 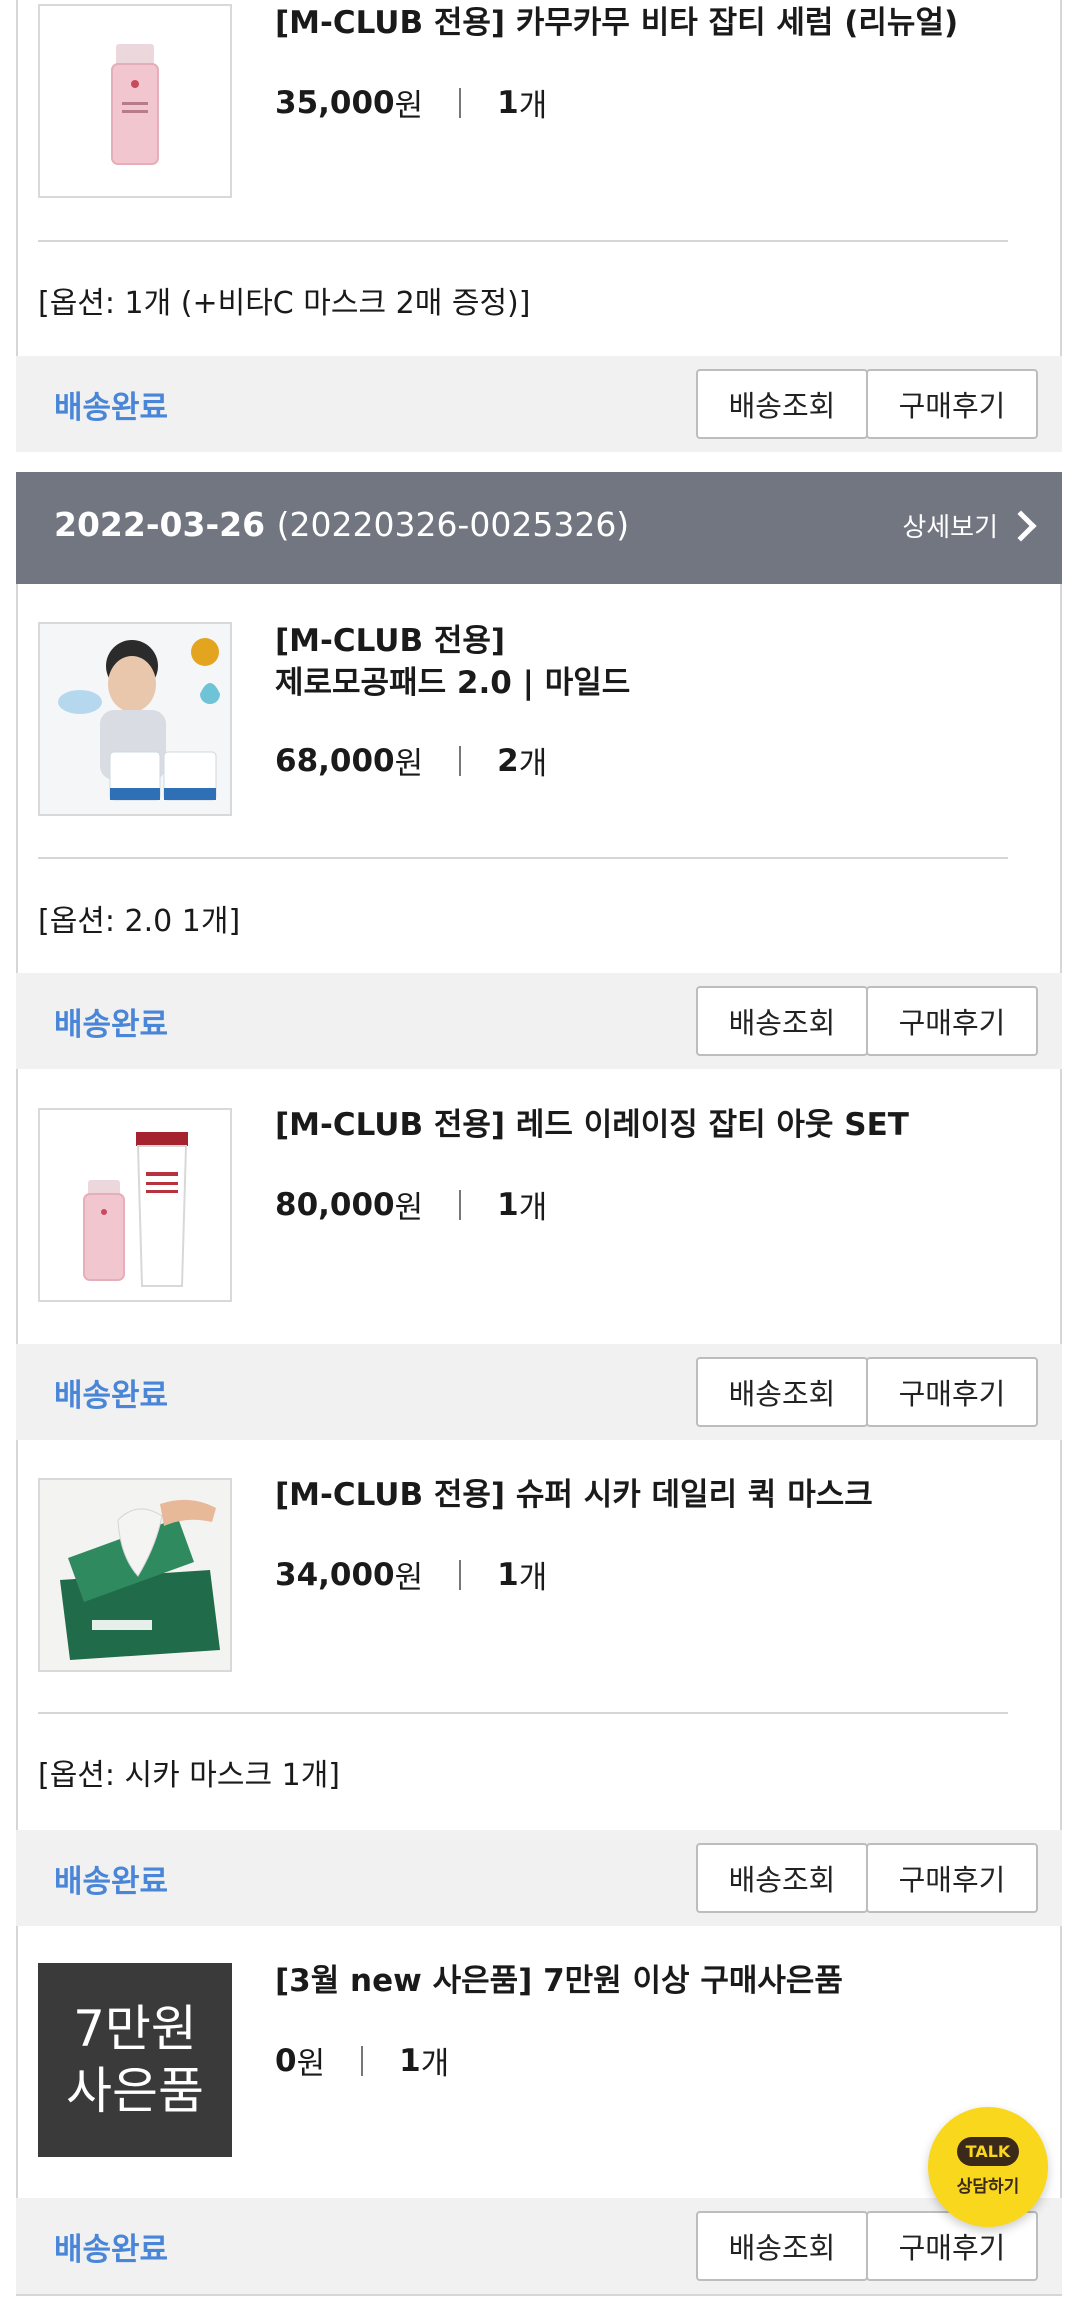 What do you see at coordinates (189, 1775) in the screenshot?
I see `option-text: [옵션: 시카 마스크 1개]` at bounding box center [189, 1775].